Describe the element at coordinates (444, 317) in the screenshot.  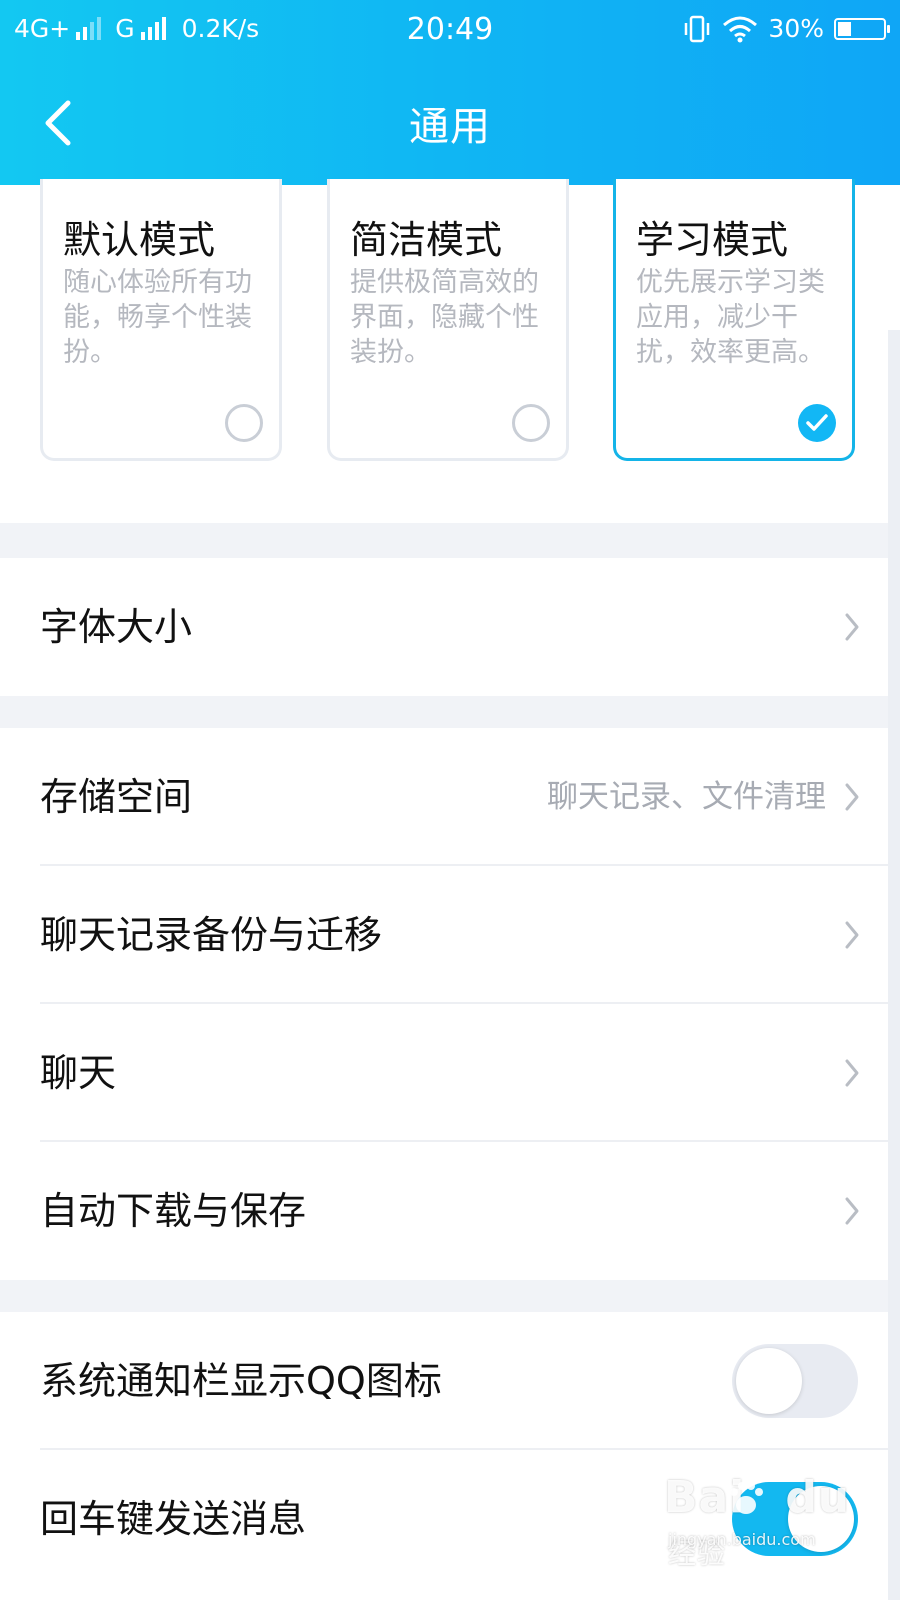
I see `mode-description: 提供极简高效的界面，隐藏个性装扮。` at that location.